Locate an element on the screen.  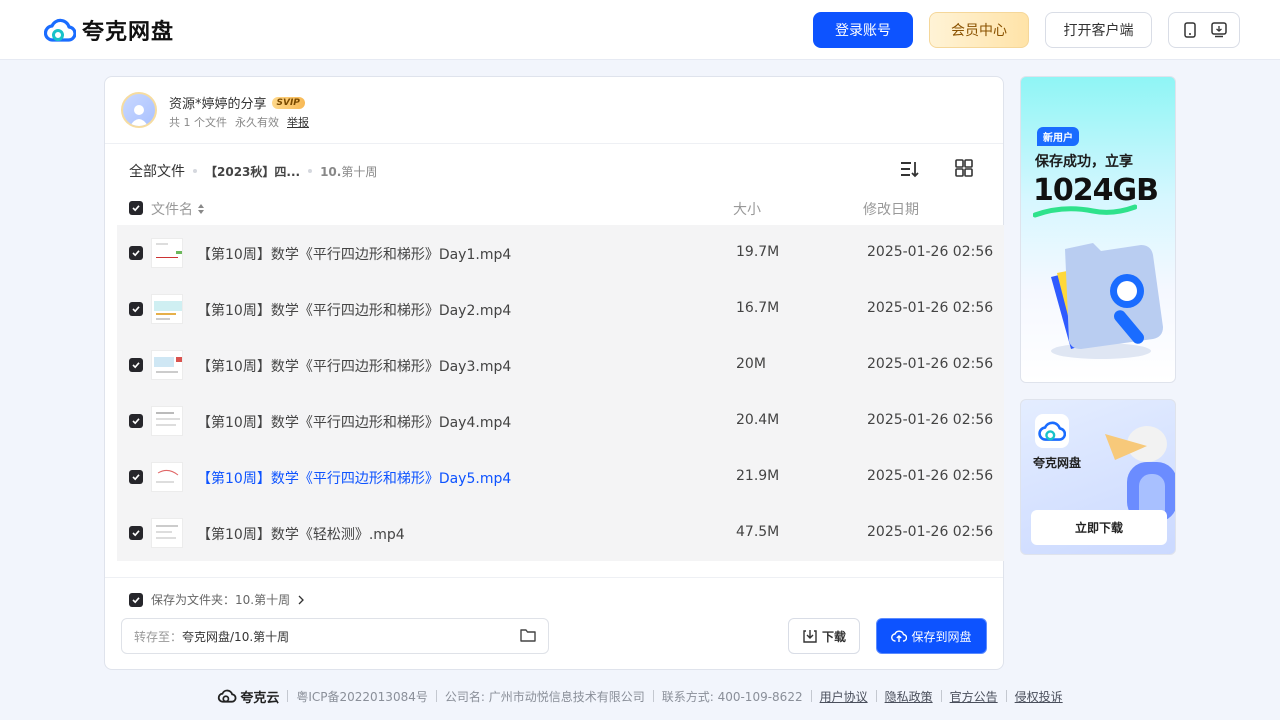
sort-icon is located at coordinates (909, 169).